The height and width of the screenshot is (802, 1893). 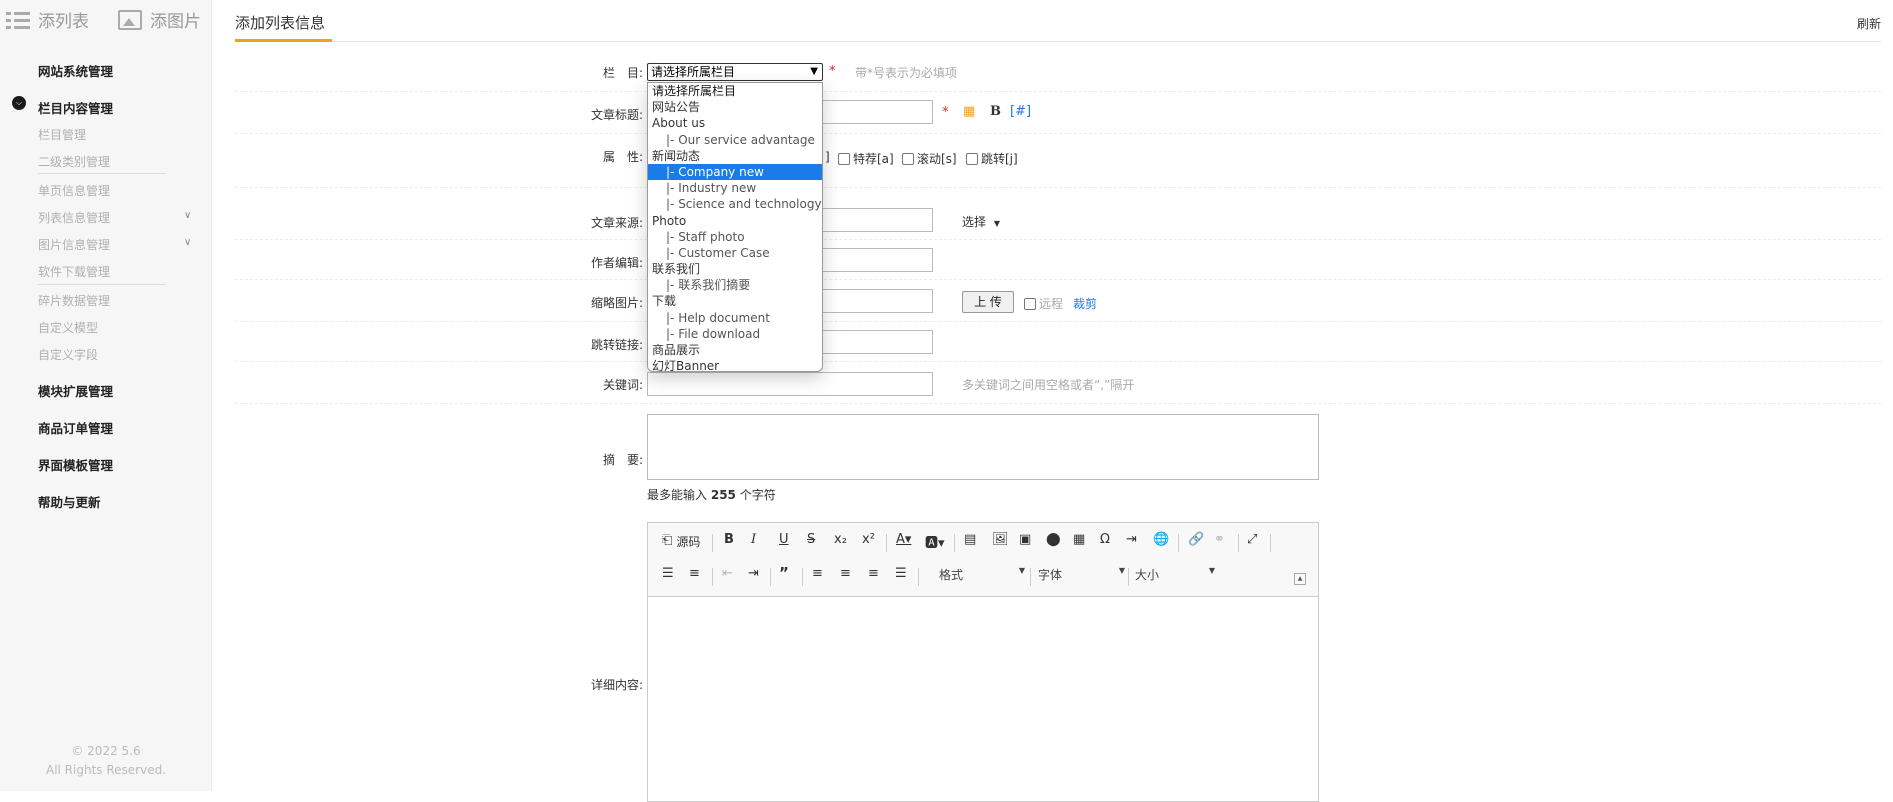 I want to click on sidebar-item-templates: 界面模板管理, so click(x=75, y=464).